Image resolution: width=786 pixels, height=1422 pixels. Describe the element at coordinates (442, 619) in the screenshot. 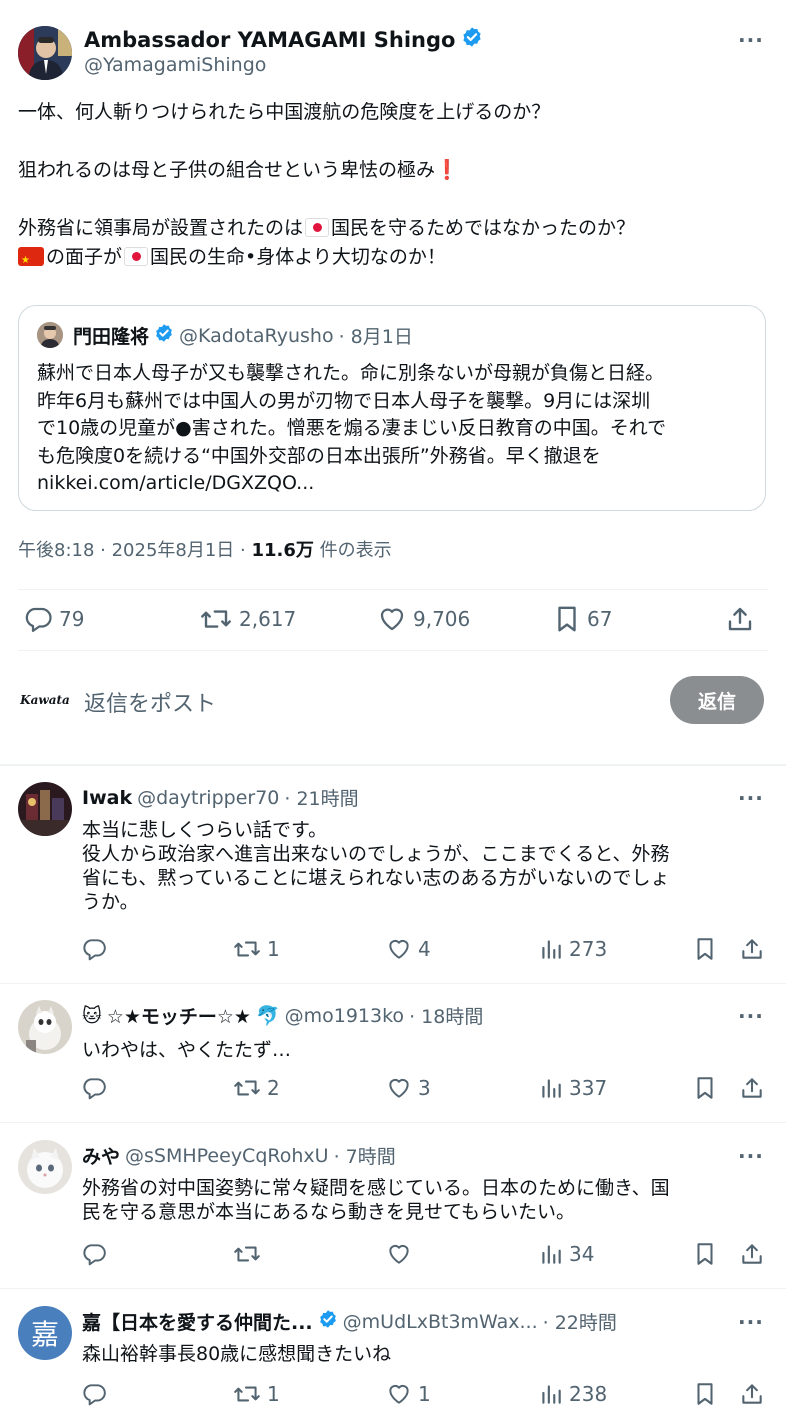

I see `like-count: 9,706` at that location.